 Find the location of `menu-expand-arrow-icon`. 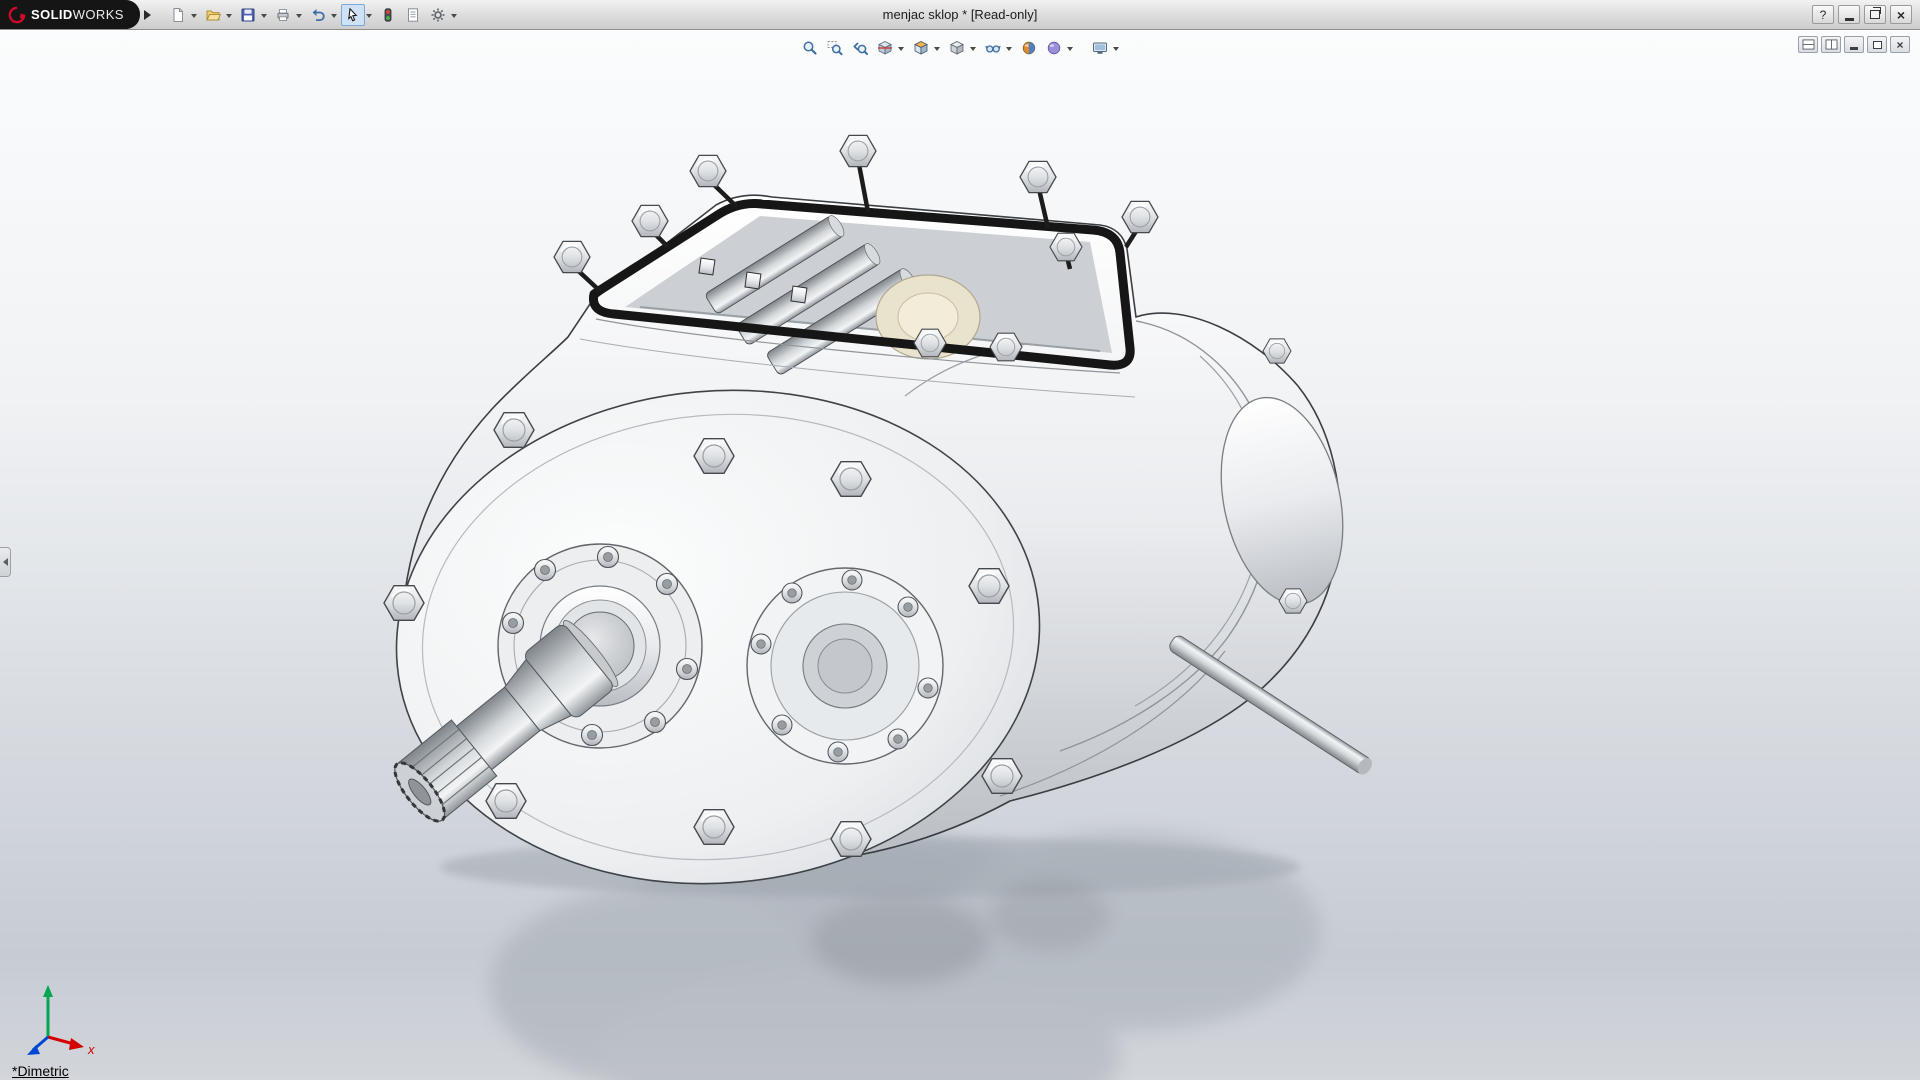

menu-expand-arrow-icon is located at coordinates (149, 14).